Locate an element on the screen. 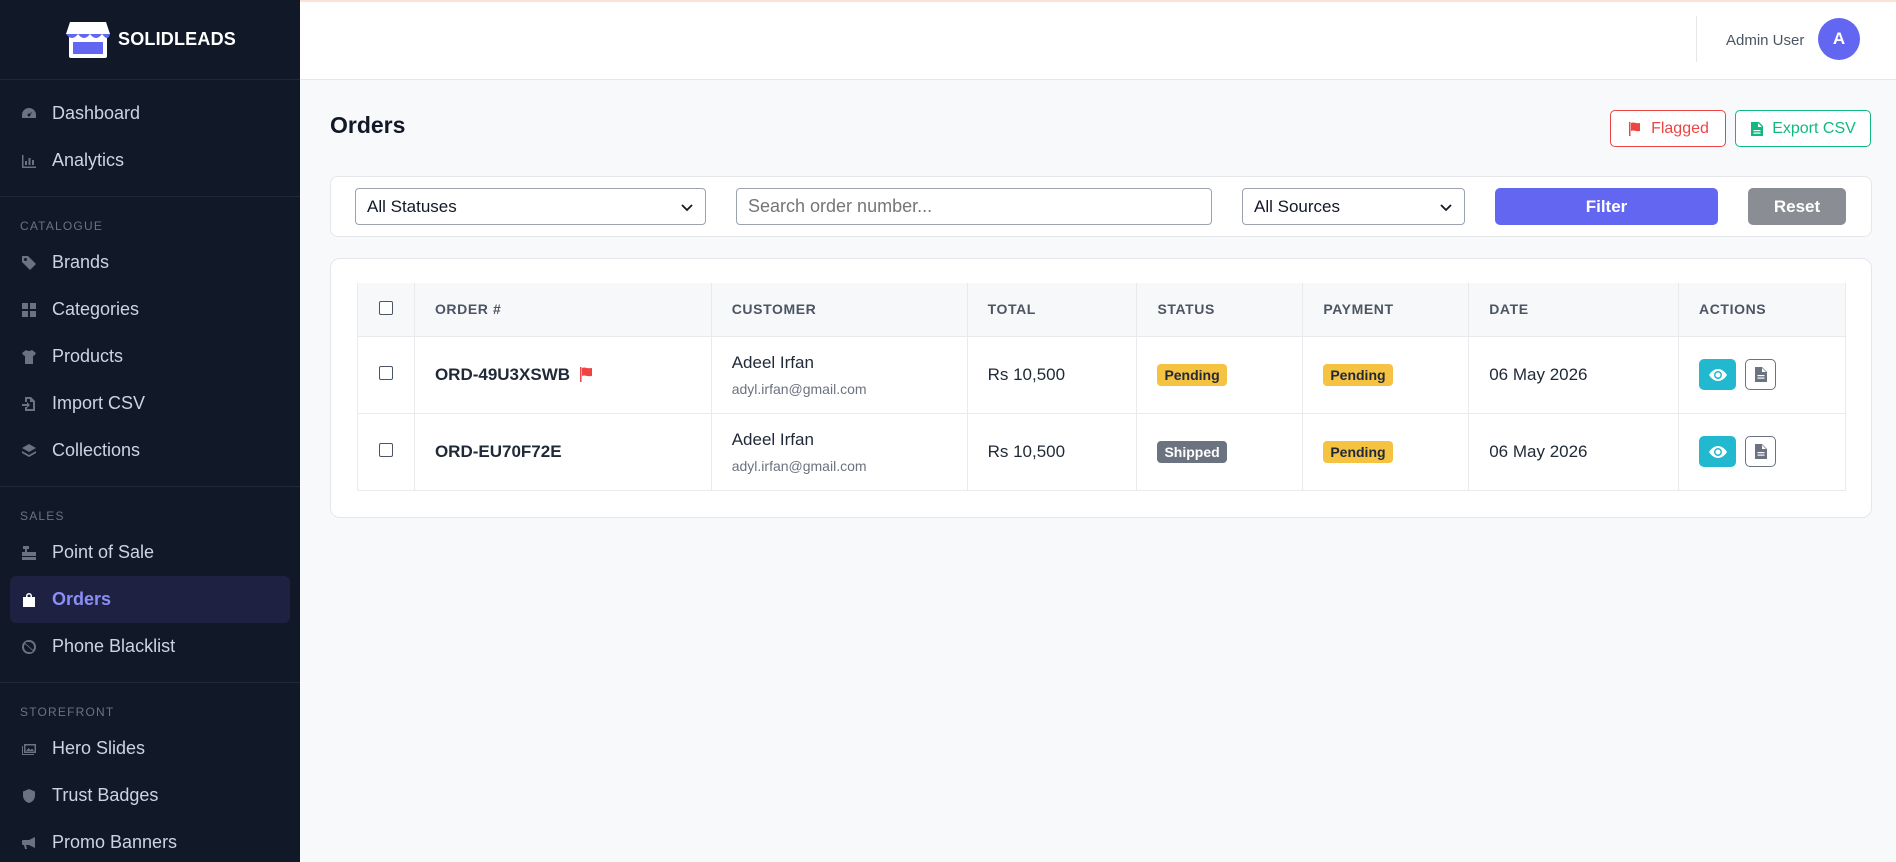 The width and height of the screenshot is (1896, 862). sidebar-item-label: Products is located at coordinates (88, 356).